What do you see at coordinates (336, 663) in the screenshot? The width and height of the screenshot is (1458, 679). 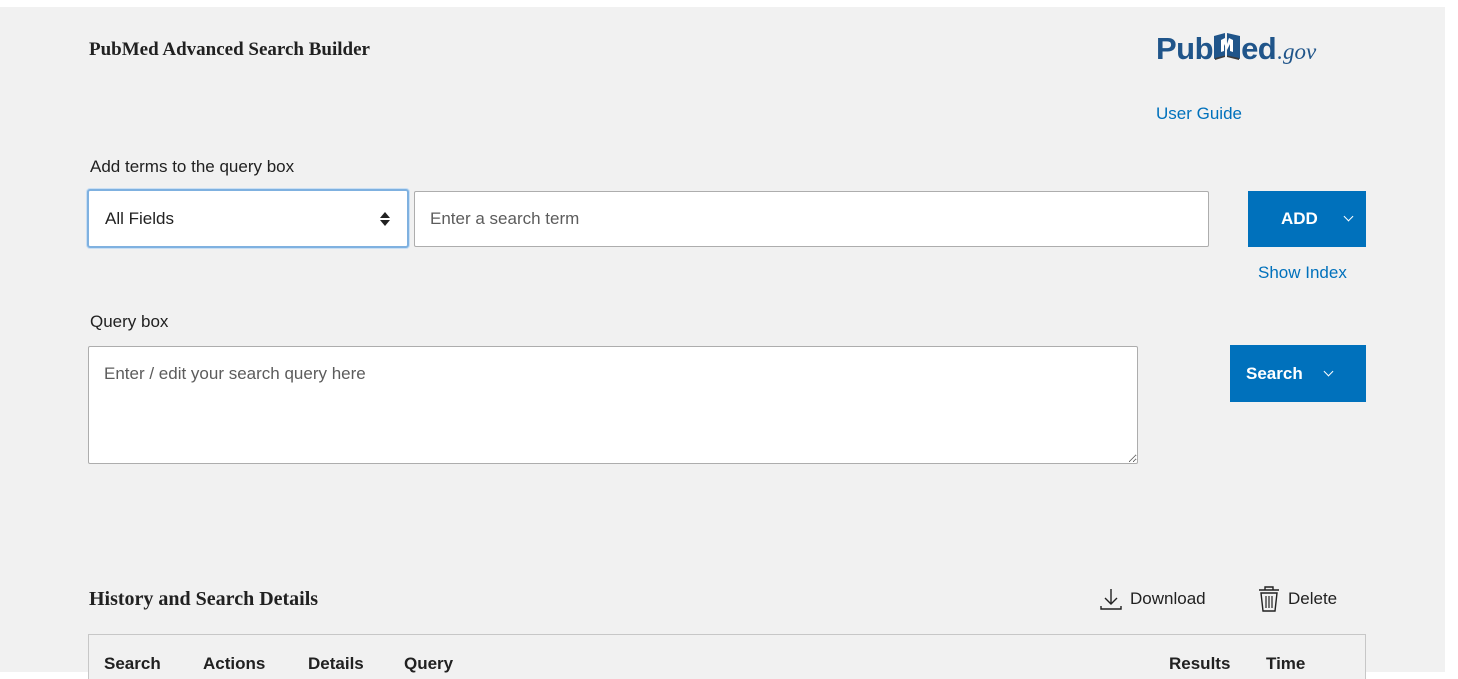 I see `column-header-details: Details` at bounding box center [336, 663].